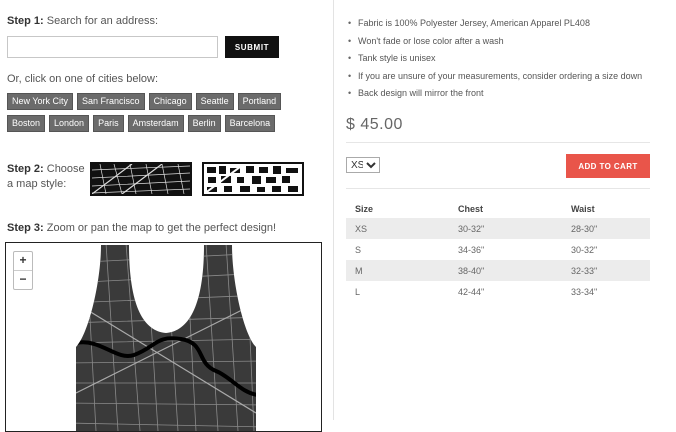 This screenshot has width=676, height=432. Describe the element at coordinates (214, 101) in the screenshot. I see `city-seattle: Seattle` at that location.